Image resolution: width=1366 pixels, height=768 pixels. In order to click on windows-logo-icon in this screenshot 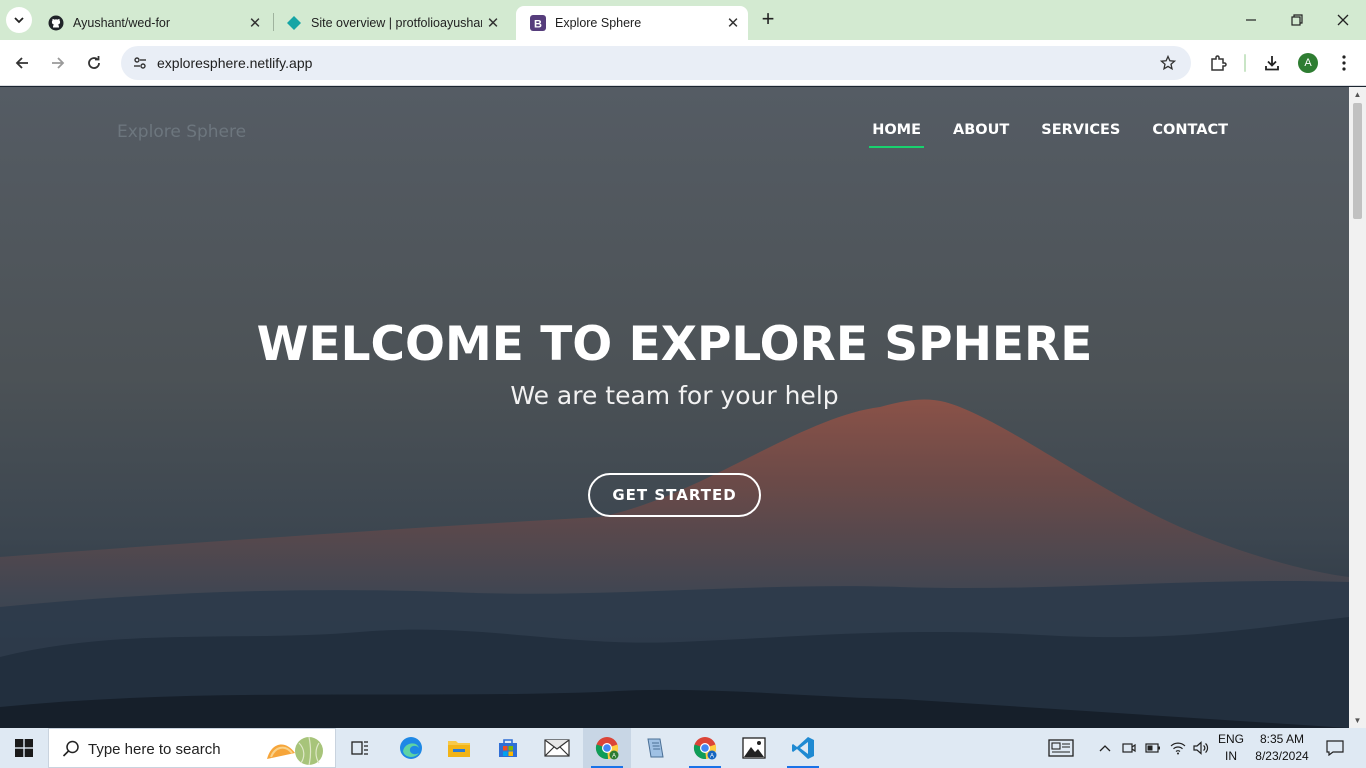, I will do `click(24, 748)`.